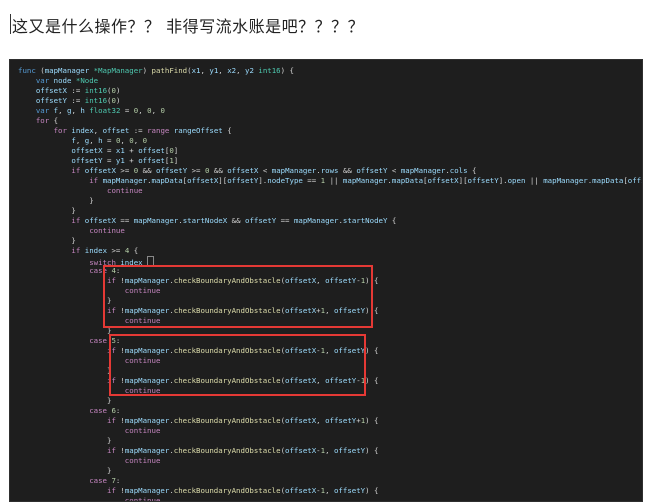 This screenshot has width=650, height=502. I want to click on code-token: for, so click(62, 130).